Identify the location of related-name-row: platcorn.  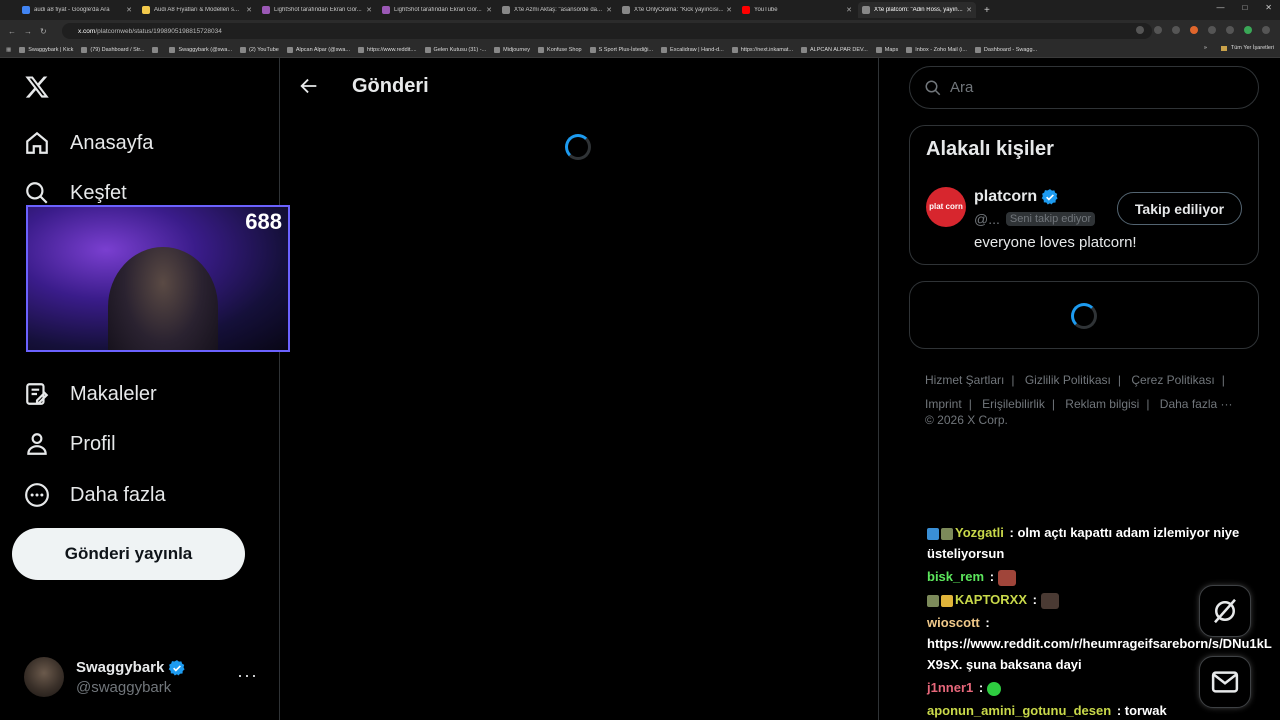
(1016, 197).